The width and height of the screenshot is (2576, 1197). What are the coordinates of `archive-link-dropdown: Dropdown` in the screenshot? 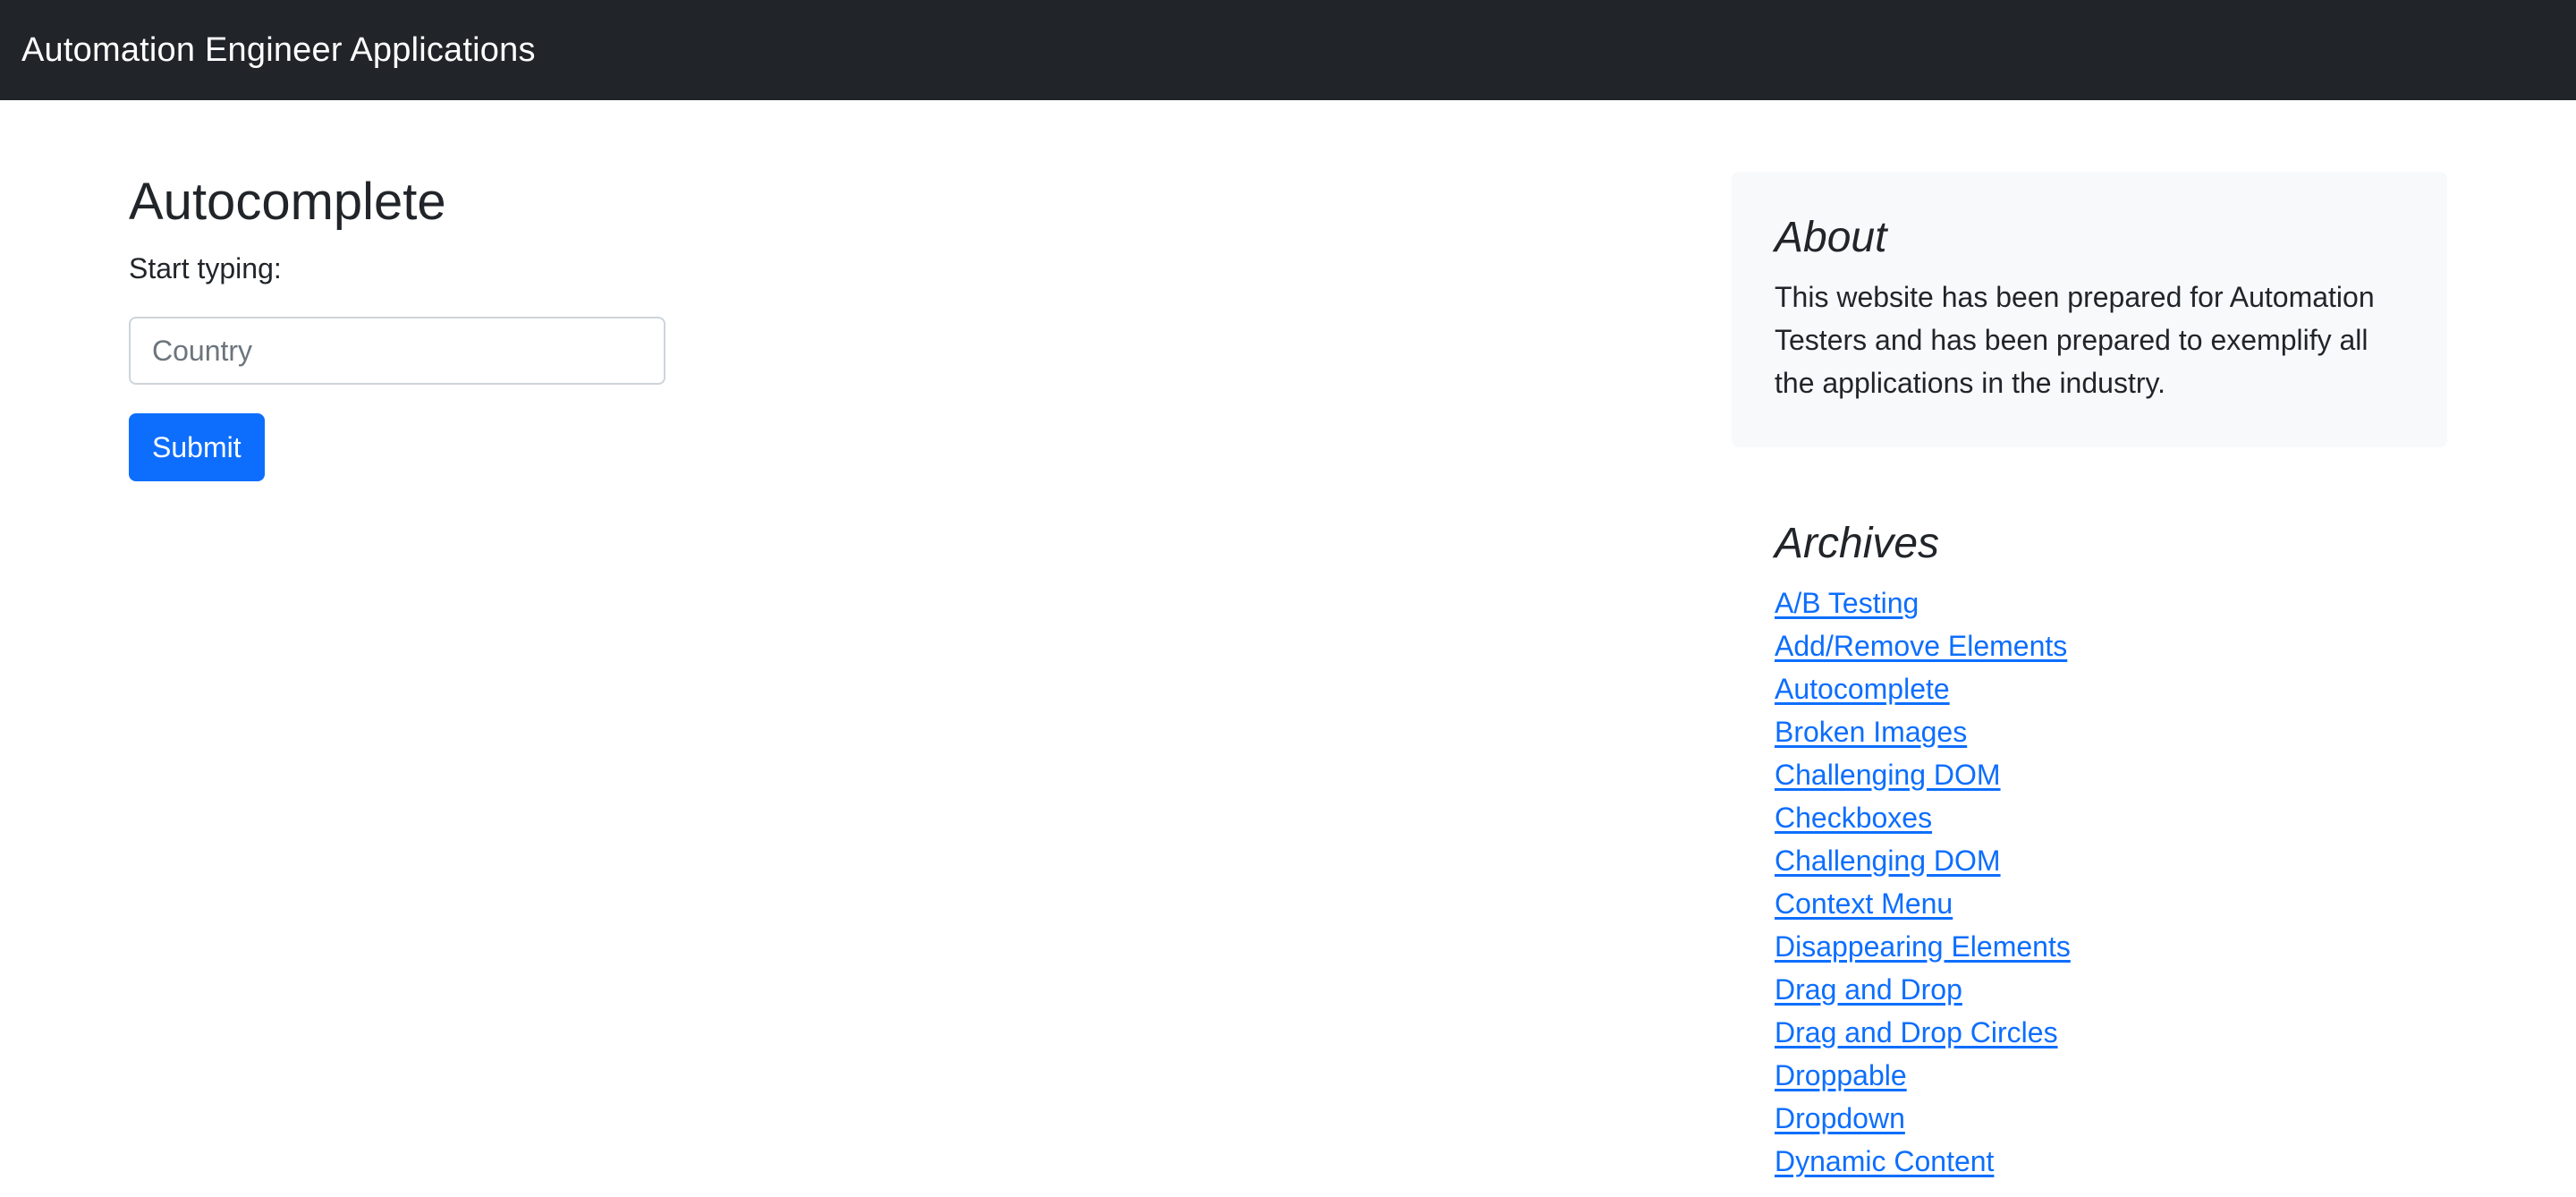 It's located at (1840, 1118).